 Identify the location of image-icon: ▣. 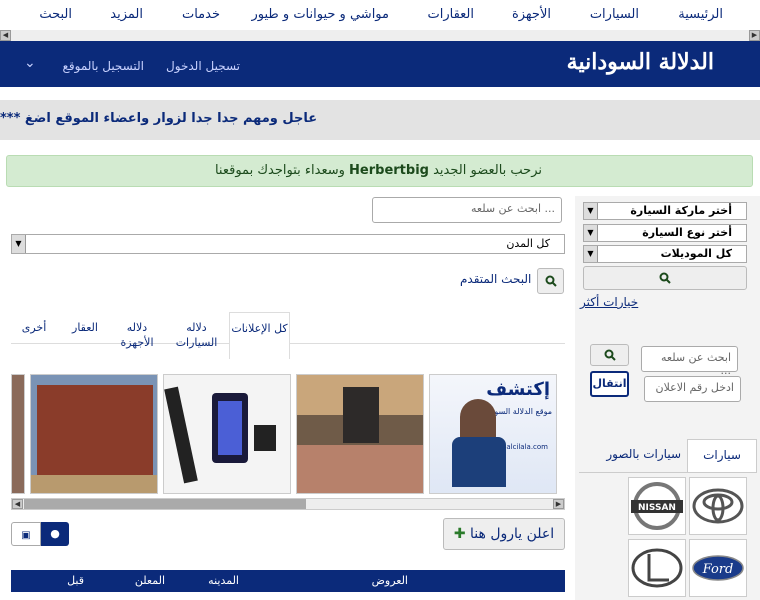
(26, 535).